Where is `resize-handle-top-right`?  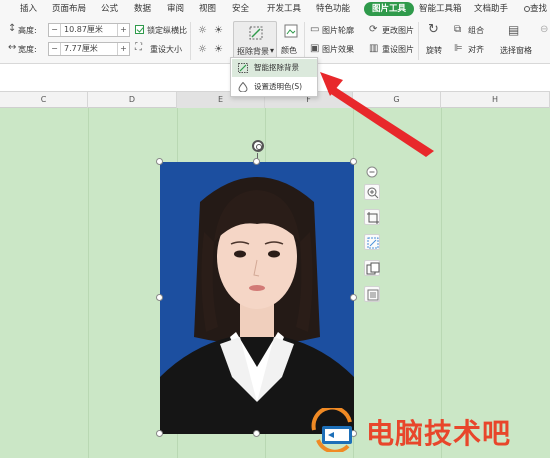 resize-handle-top-right is located at coordinates (353, 161).